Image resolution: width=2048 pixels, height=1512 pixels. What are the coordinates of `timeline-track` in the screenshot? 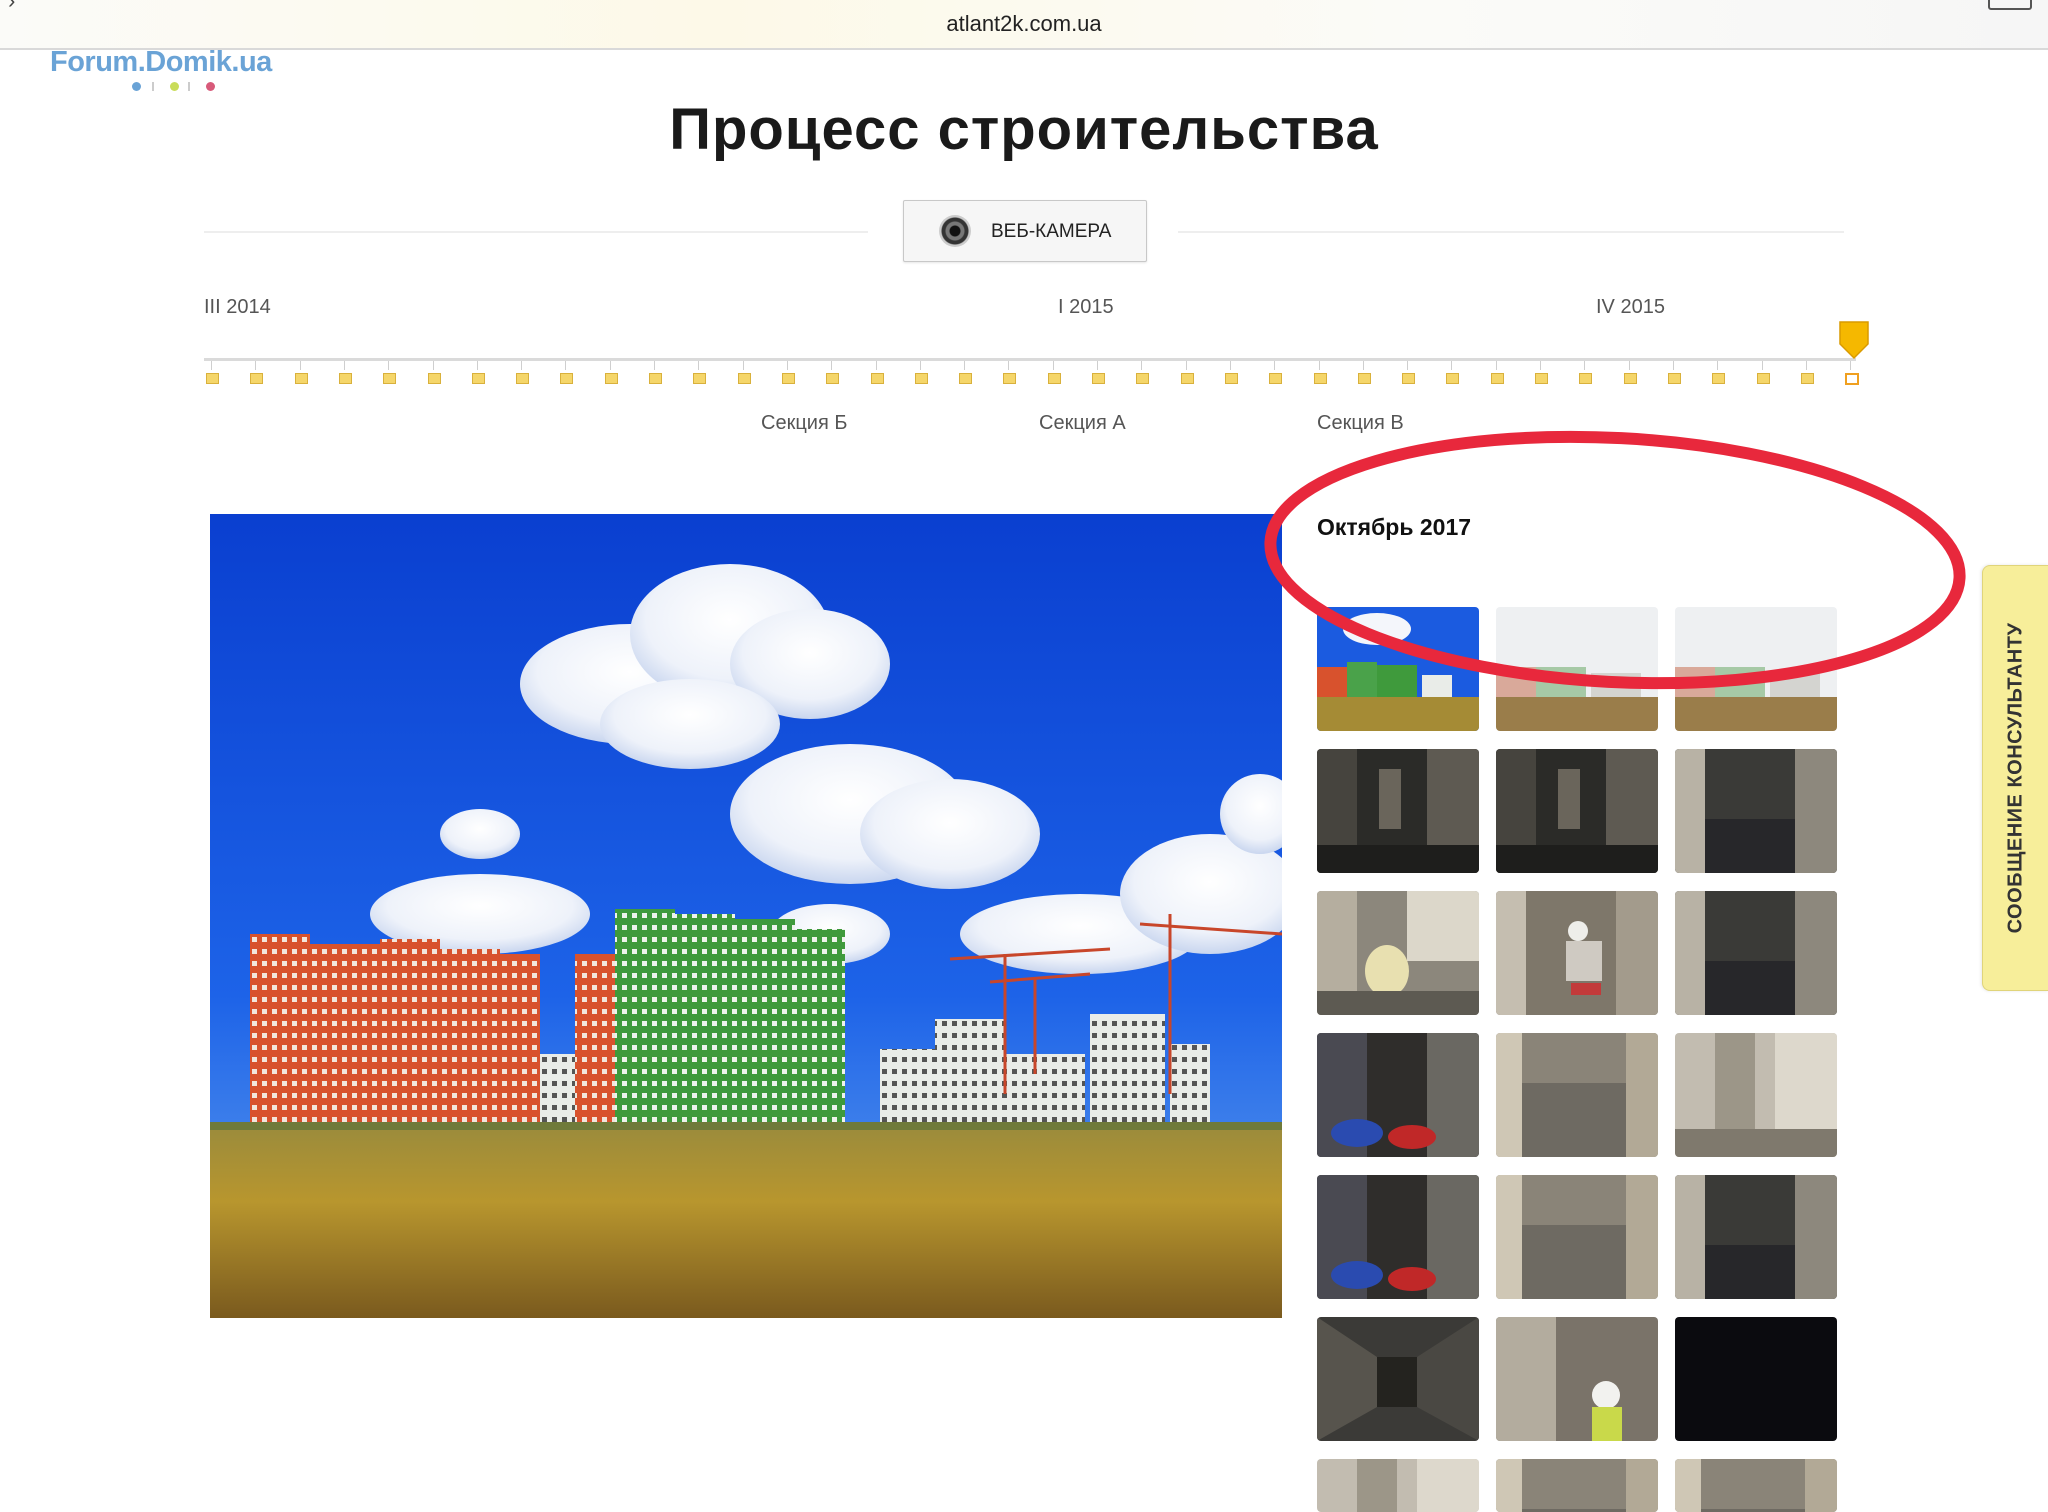 It's located at (1030, 359).